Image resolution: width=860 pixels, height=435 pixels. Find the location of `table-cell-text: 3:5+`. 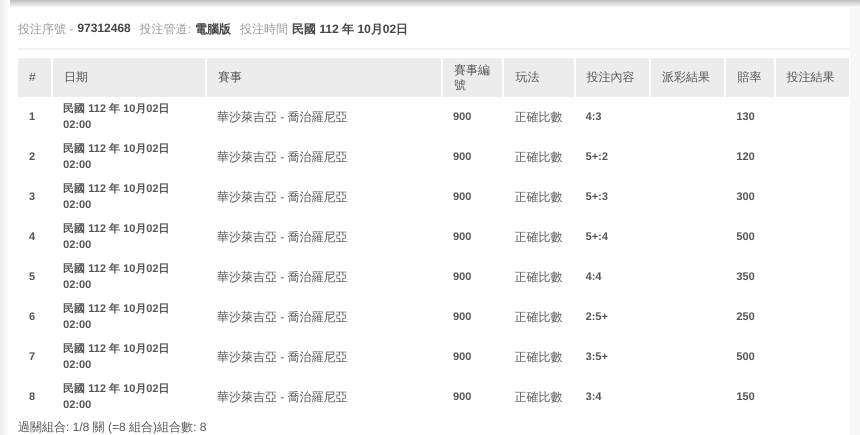

table-cell-text: 3:5+ is located at coordinates (596, 357).